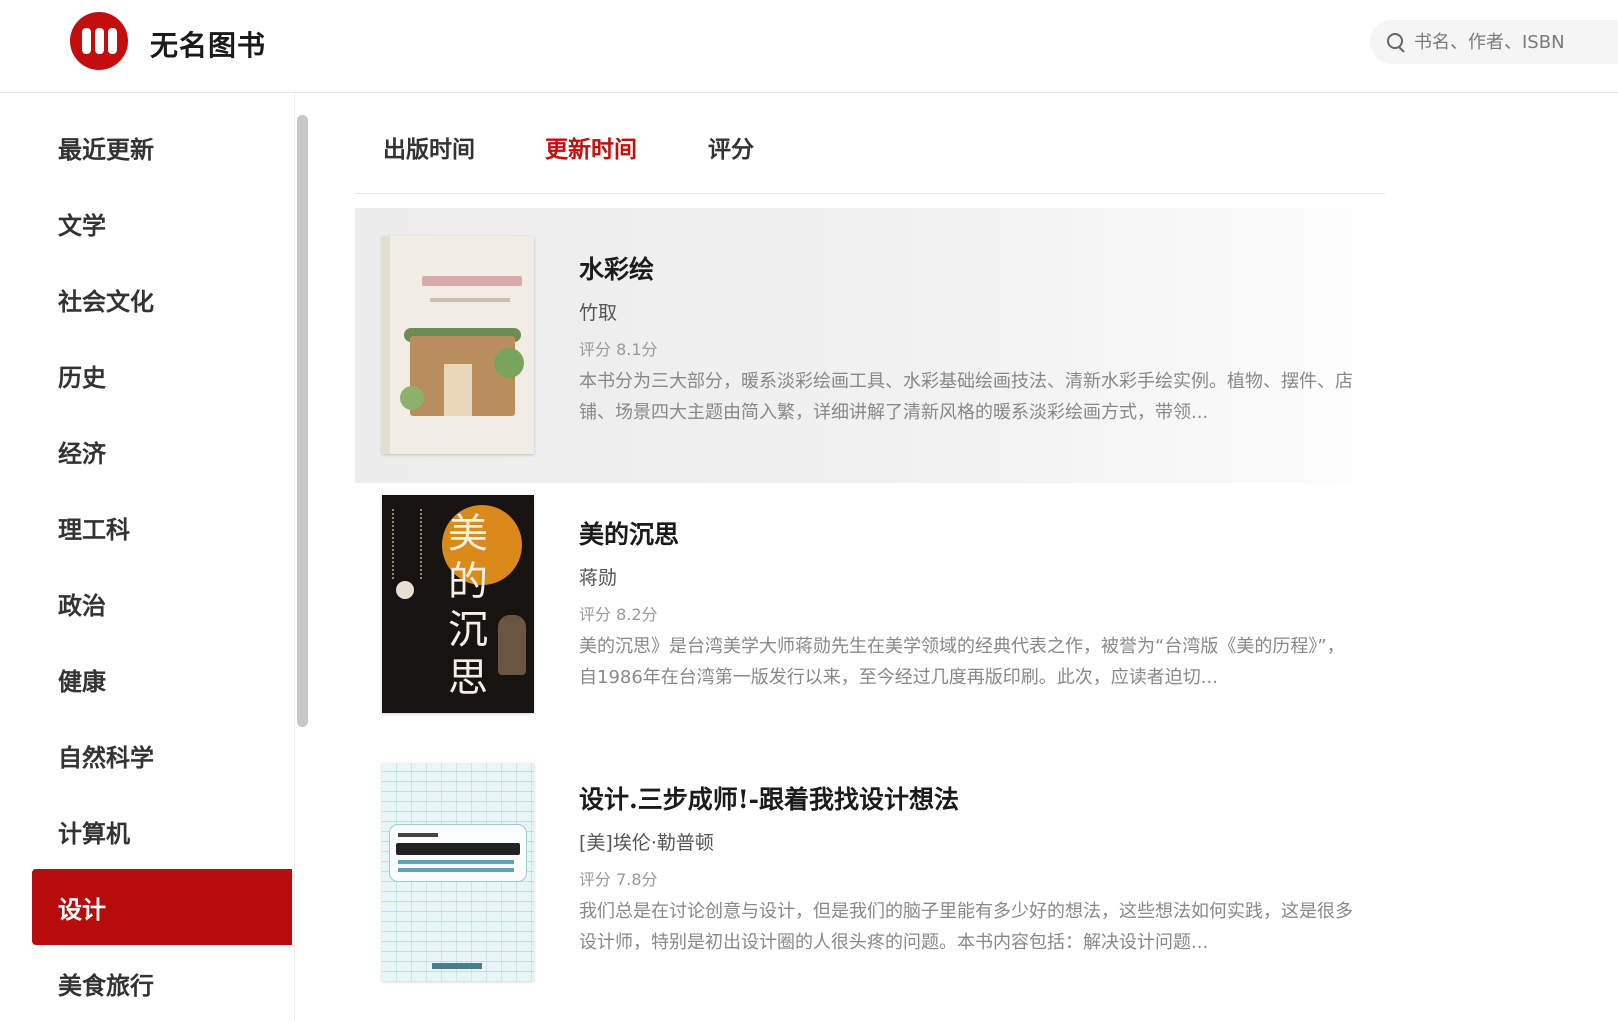 The image size is (1618, 1021). Describe the element at coordinates (162, 755) in the screenshot. I see `sidebar-item-natural-science: 自然科学` at that location.